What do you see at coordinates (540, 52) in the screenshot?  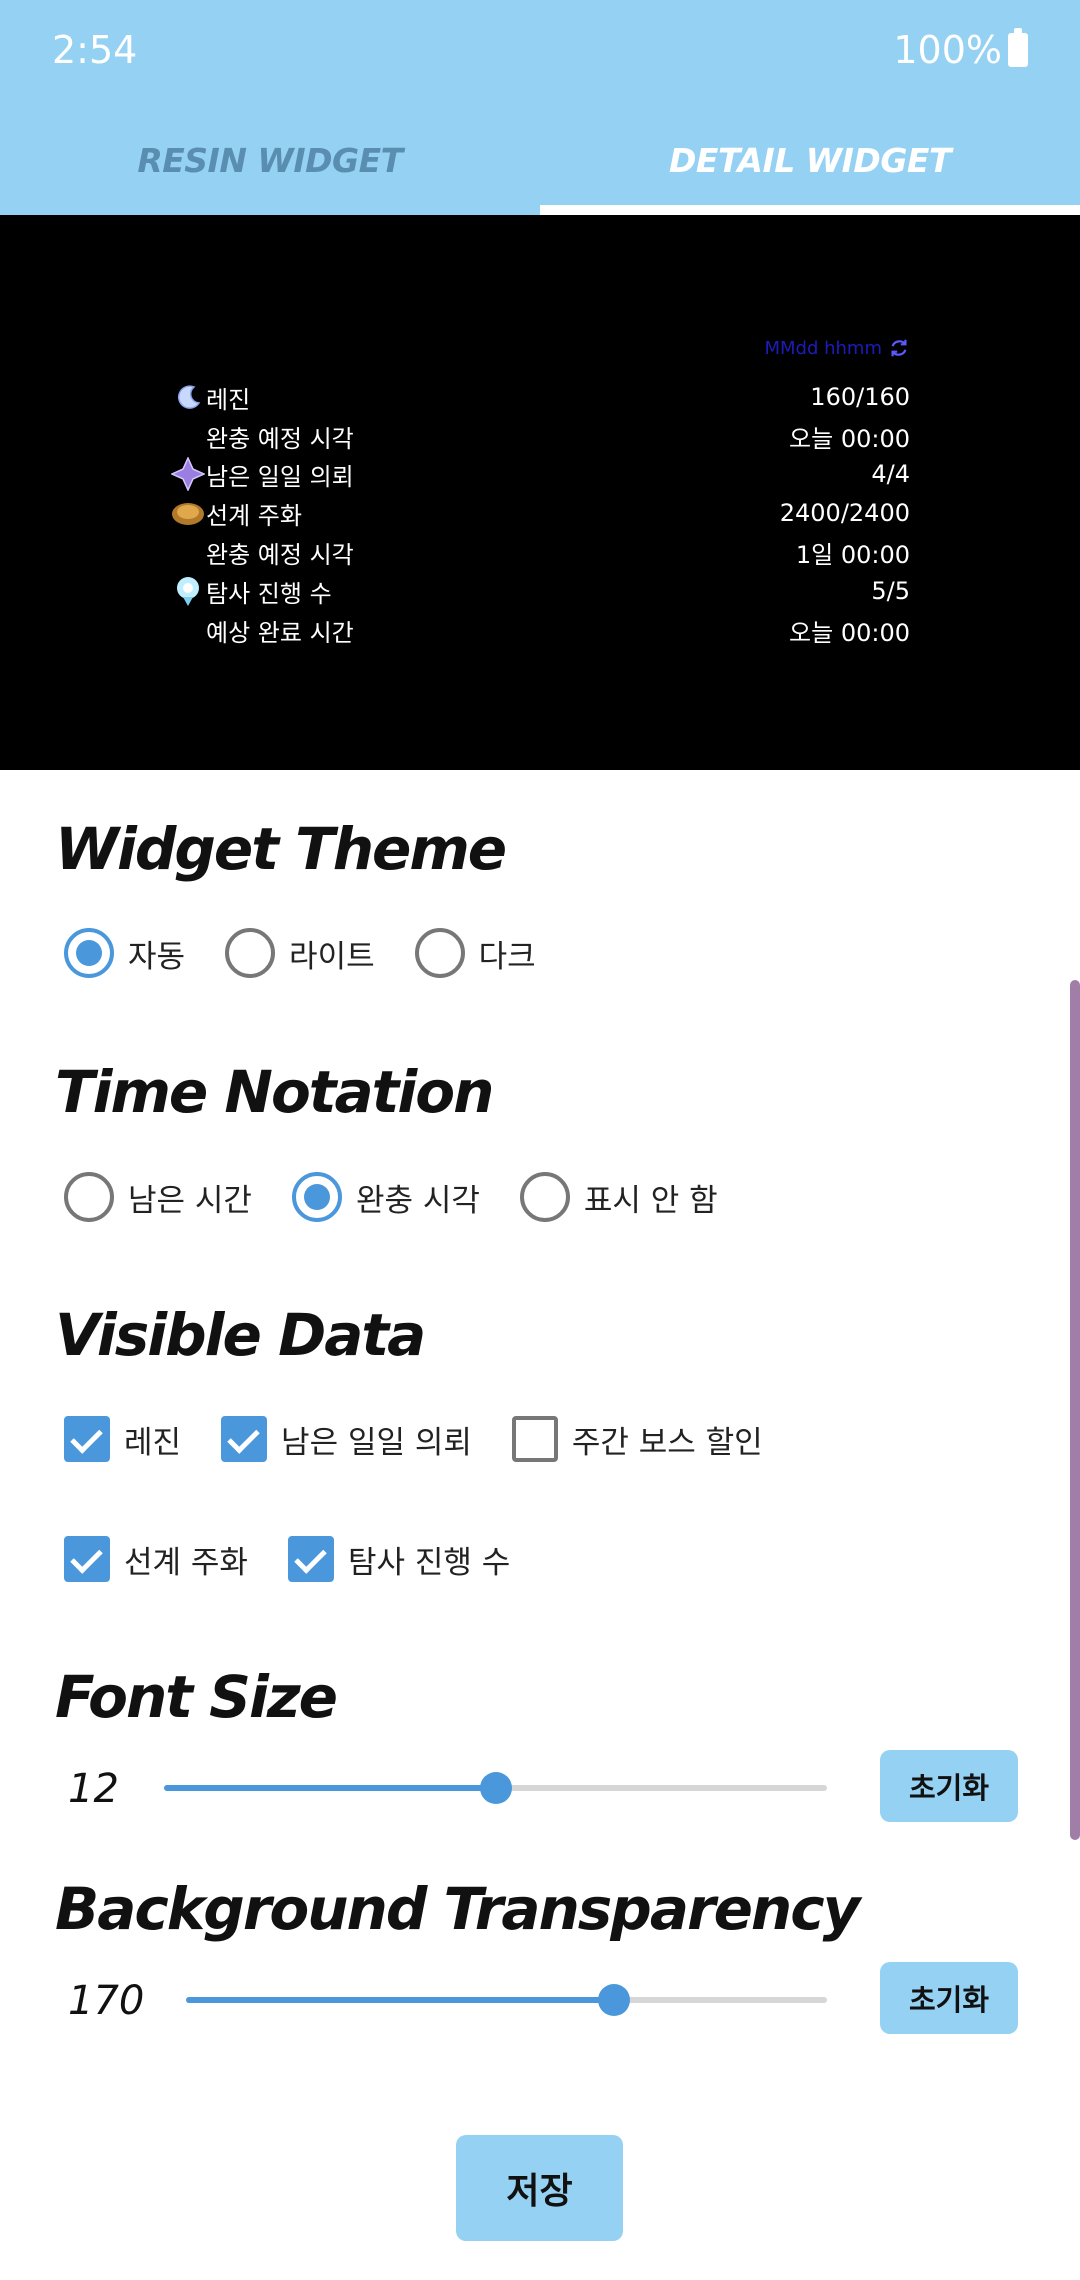 I see `status-bar: 2:54 100%` at bounding box center [540, 52].